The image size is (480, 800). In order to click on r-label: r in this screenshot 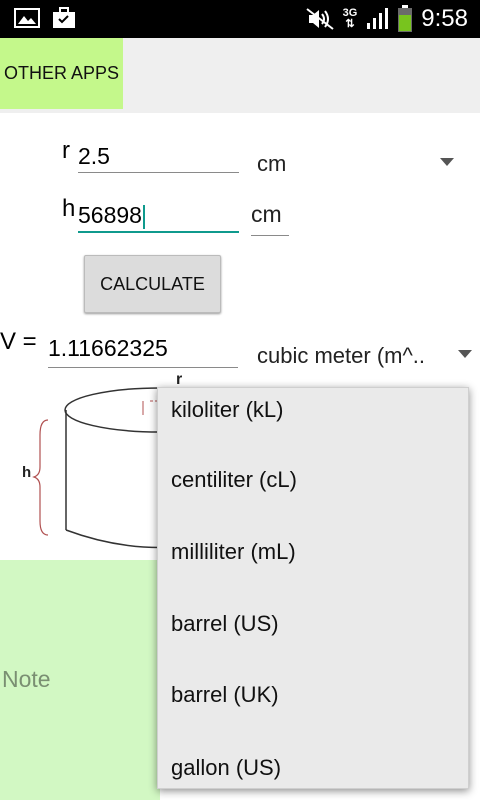, I will do `click(66, 150)`.